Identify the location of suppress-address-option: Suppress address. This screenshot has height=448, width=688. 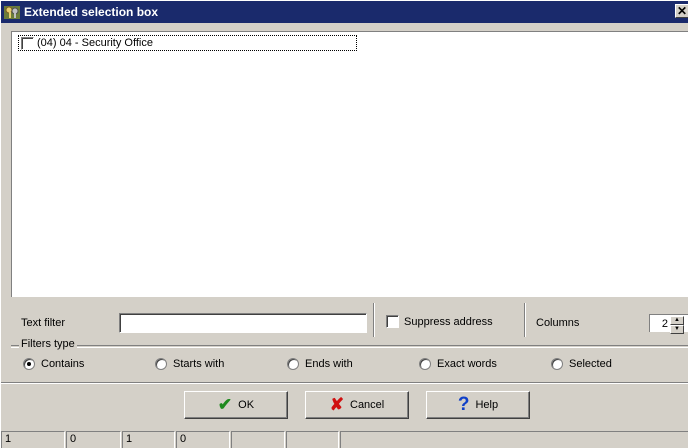
(439, 321).